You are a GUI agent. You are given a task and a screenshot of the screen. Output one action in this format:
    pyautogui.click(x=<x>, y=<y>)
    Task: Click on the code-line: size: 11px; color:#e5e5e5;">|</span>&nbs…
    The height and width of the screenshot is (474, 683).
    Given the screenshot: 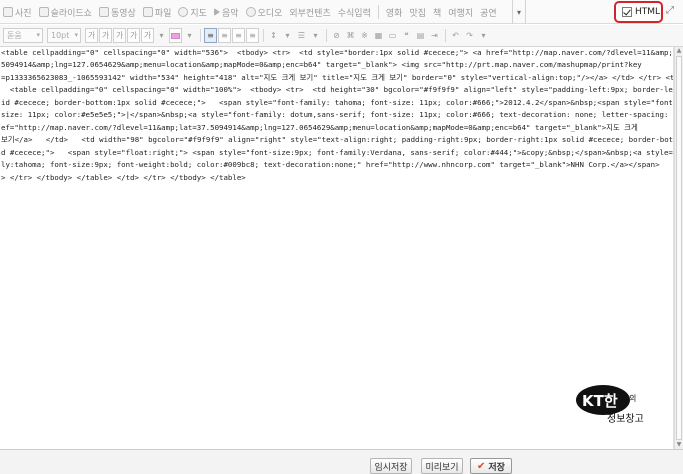 What is the action you would take?
    pyautogui.click(x=337, y=114)
    